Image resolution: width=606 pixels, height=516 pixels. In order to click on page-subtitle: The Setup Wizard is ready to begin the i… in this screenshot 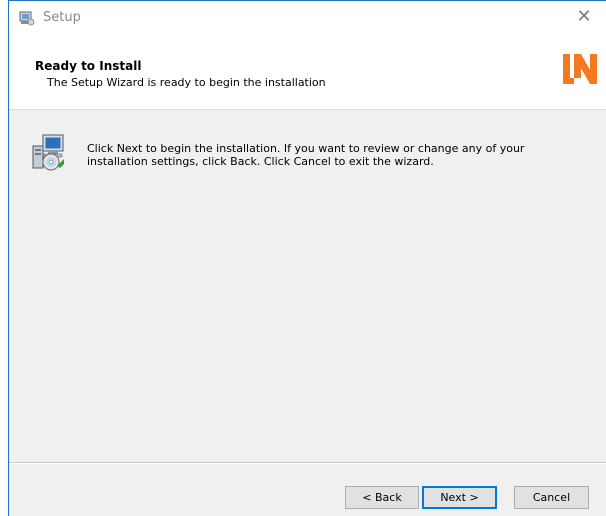, I will do `click(186, 82)`.